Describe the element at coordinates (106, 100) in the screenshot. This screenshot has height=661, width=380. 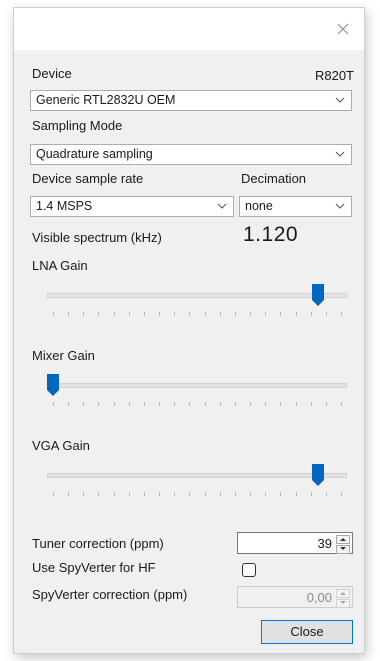
I see `device-select-value: Generic RTL2832U OEM` at that location.